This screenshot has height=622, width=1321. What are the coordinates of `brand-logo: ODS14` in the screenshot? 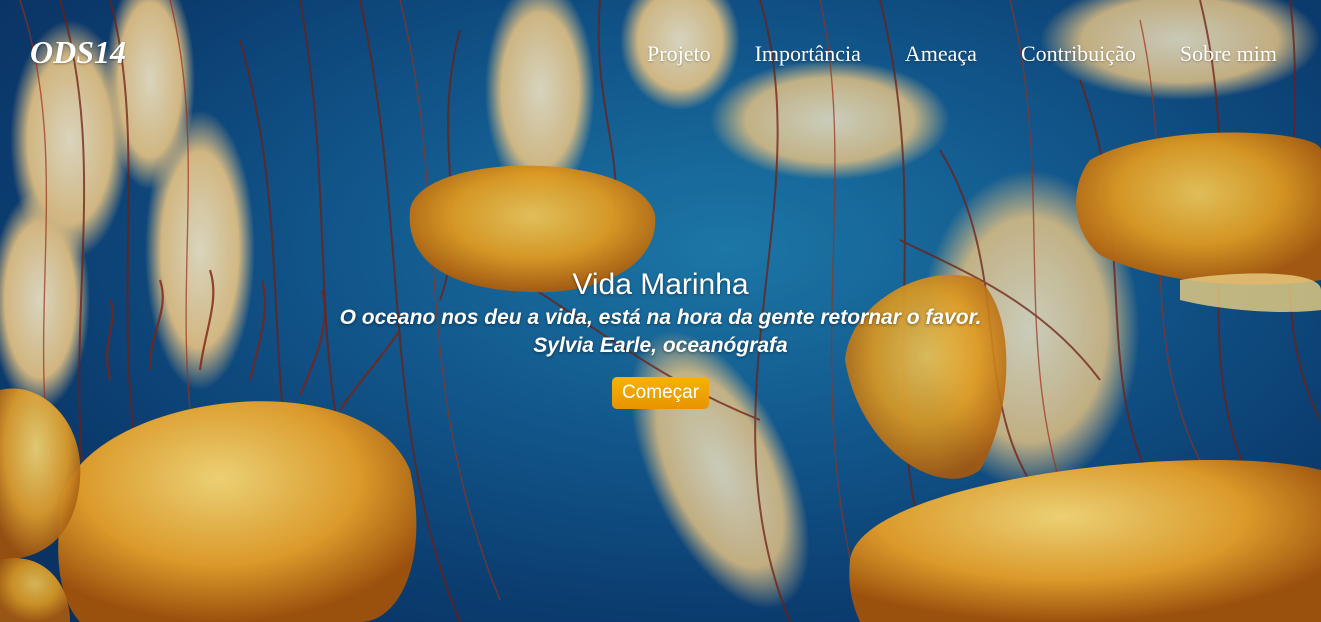 It's located at (78, 52).